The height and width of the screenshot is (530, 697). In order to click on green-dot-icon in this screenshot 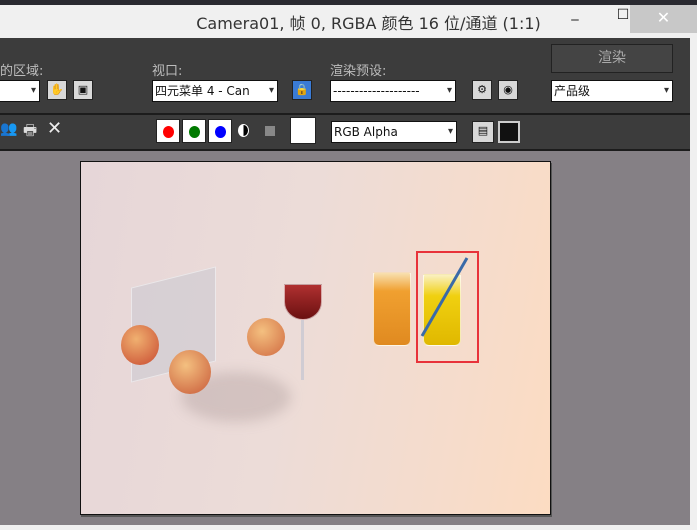, I will do `click(194, 132)`.